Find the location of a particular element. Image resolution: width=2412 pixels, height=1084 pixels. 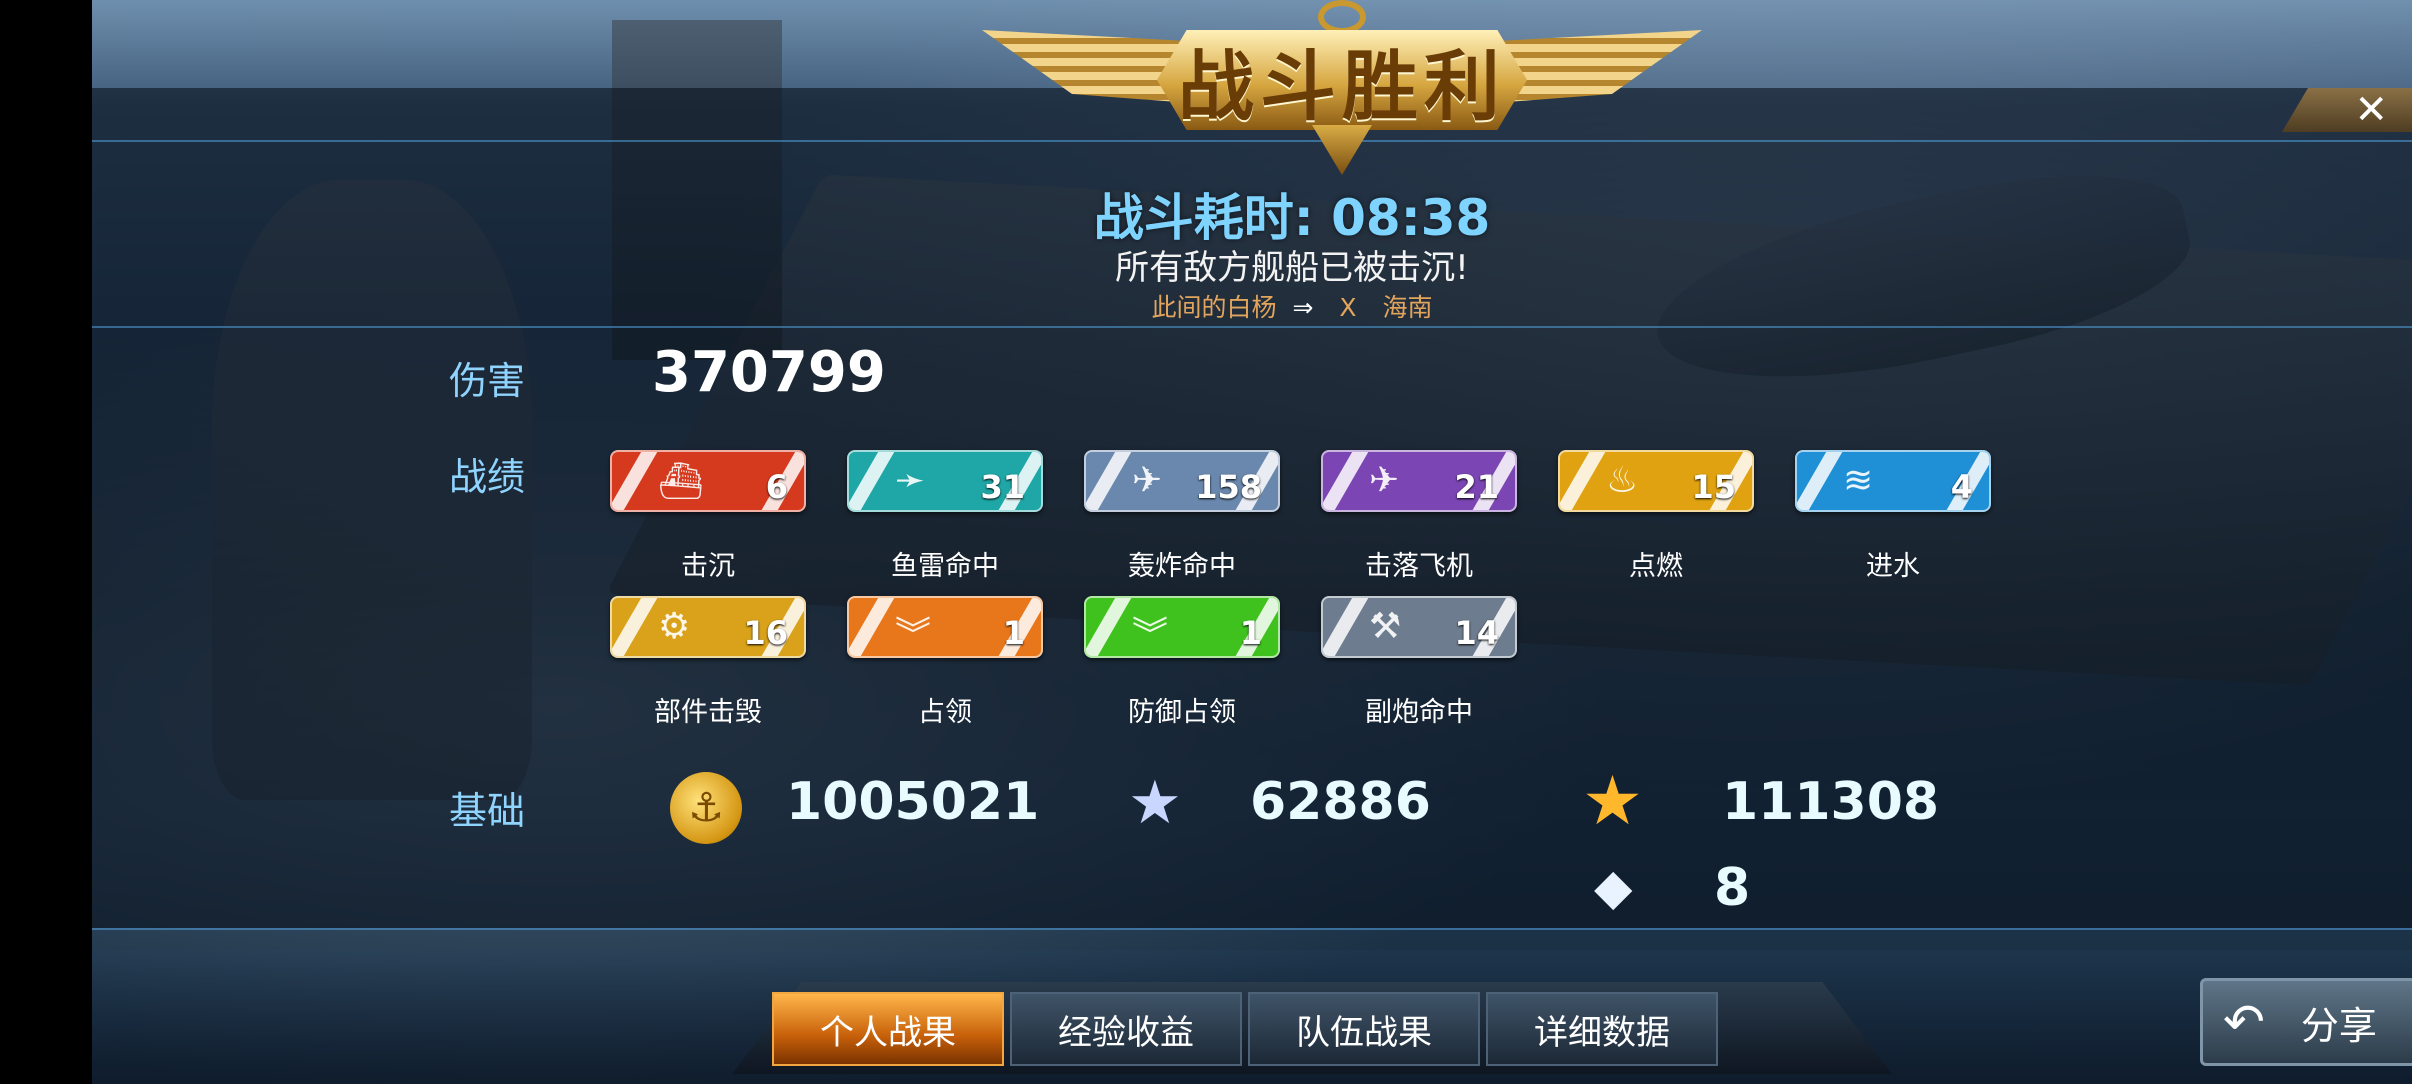

badge-label: 防御占领 is located at coordinates (1182, 712).